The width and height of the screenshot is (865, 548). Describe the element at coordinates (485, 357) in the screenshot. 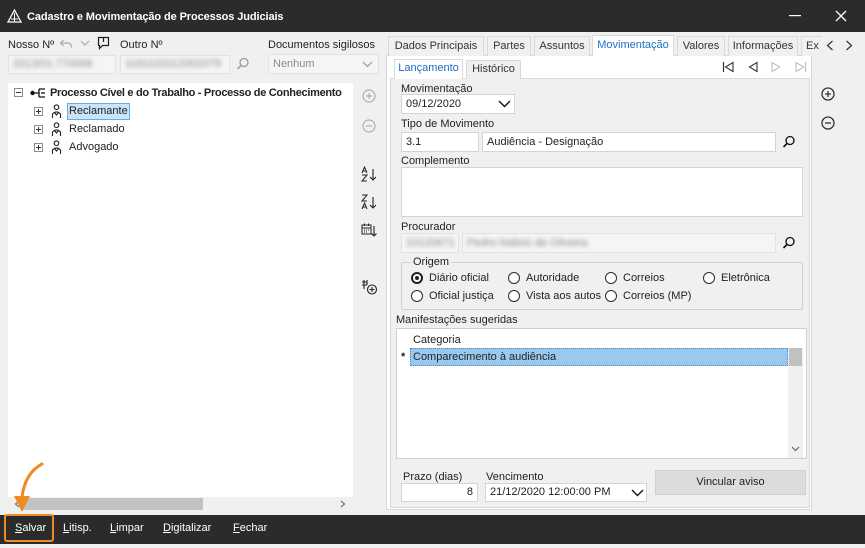

I see `categoria-cell: Comparecimento à audiência` at that location.